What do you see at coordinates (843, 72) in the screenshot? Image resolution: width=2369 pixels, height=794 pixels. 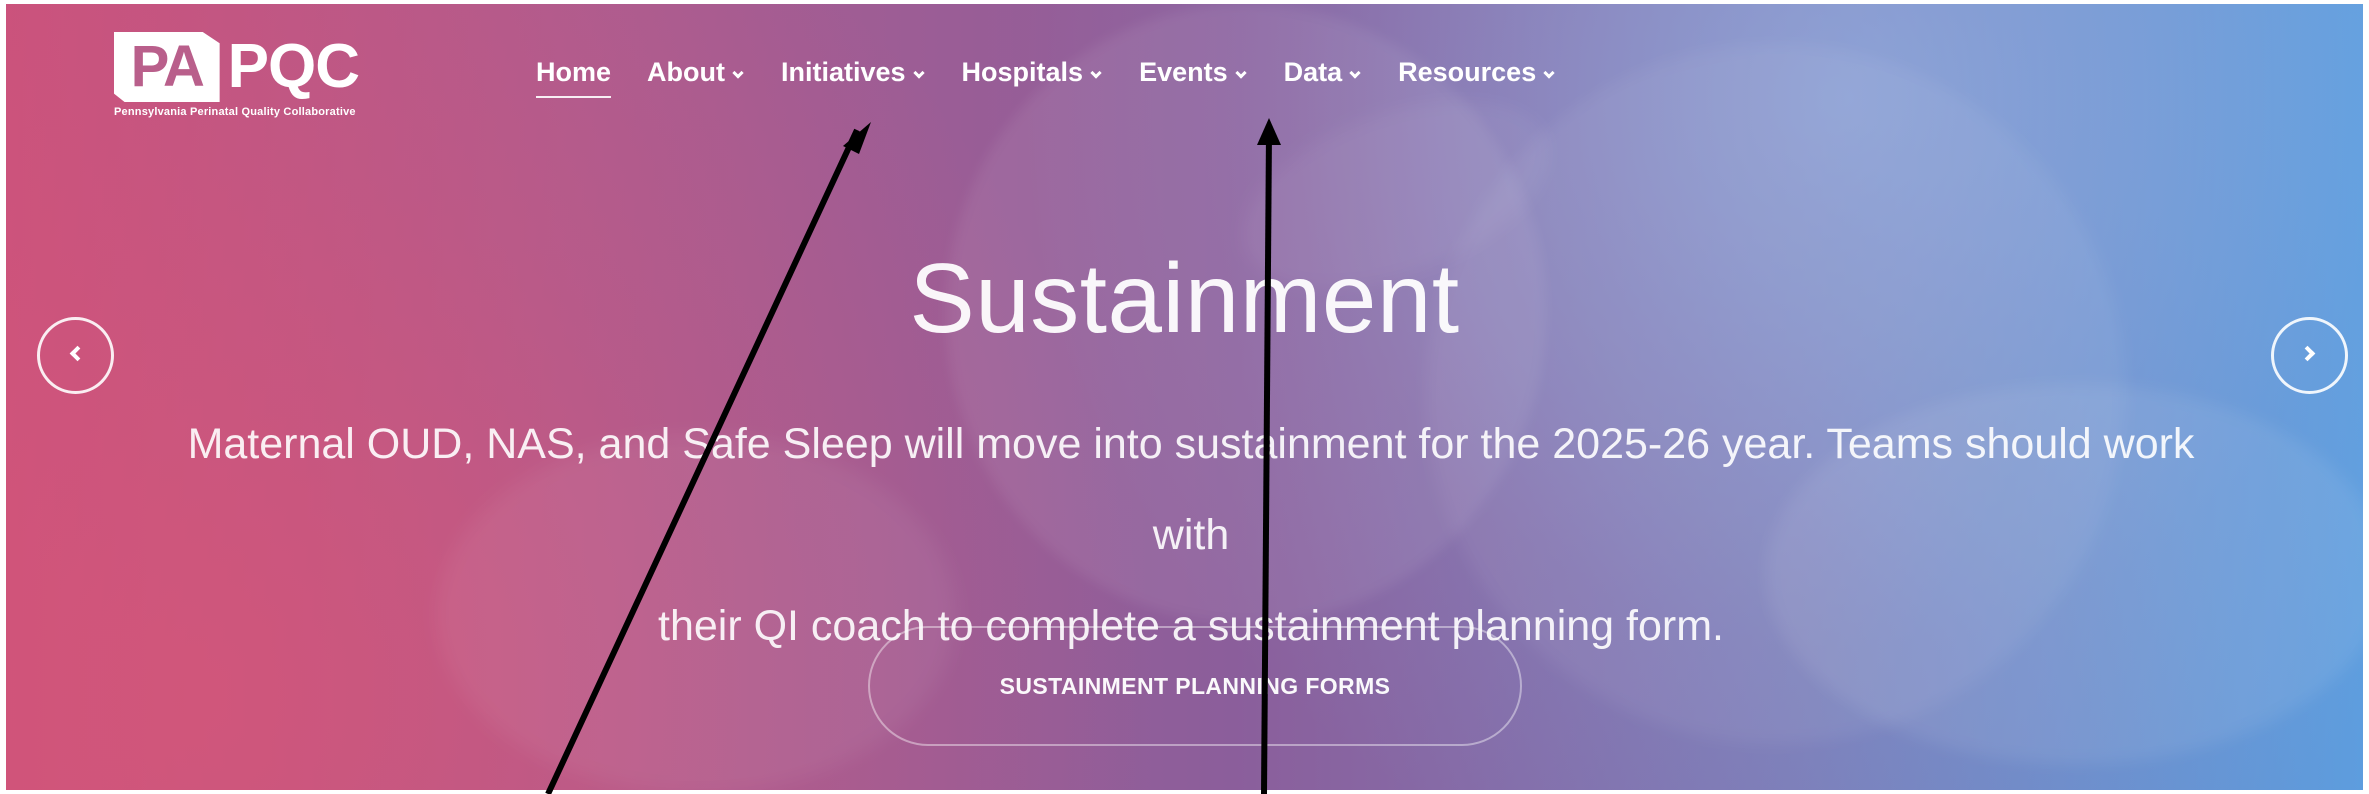 I see `nav-label-initiatives: Initiatives` at bounding box center [843, 72].